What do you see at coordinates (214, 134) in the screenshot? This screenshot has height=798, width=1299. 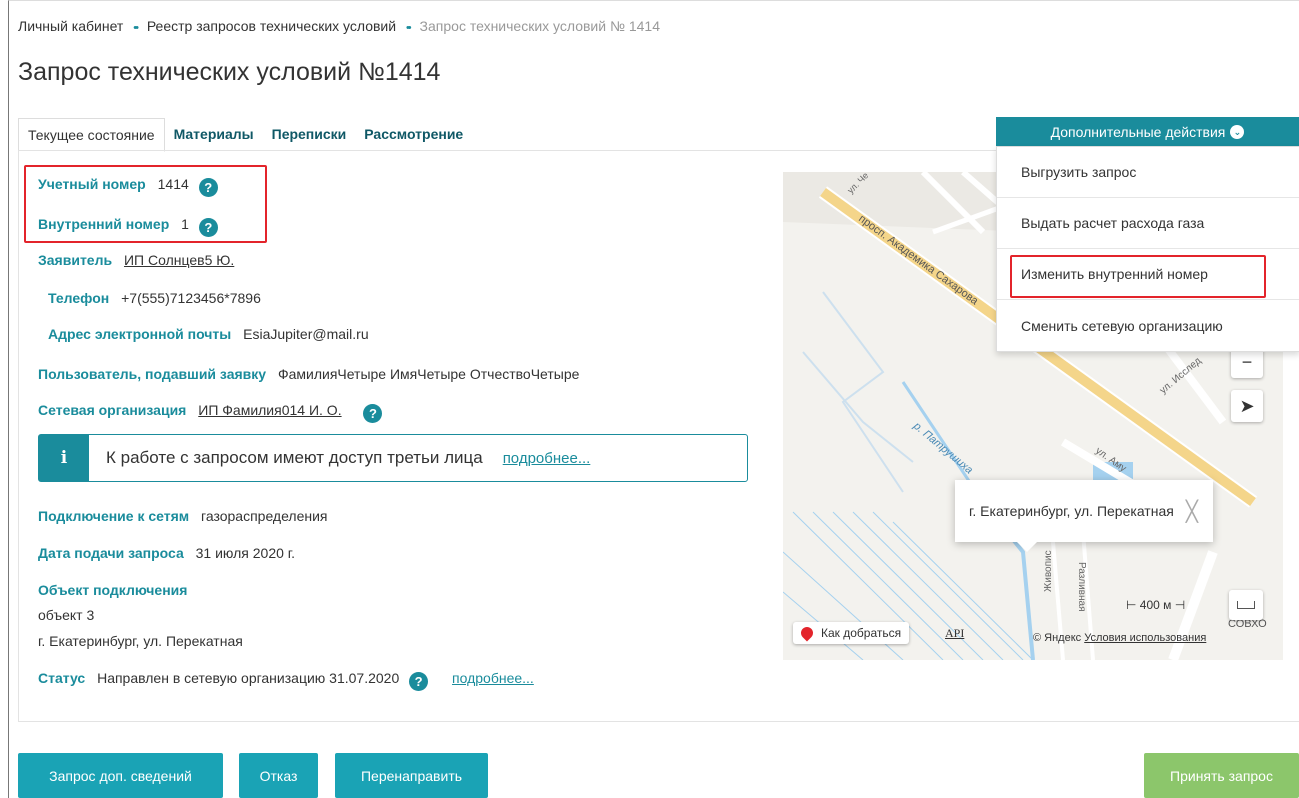 I see `tab-materials: Материалы` at bounding box center [214, 134].